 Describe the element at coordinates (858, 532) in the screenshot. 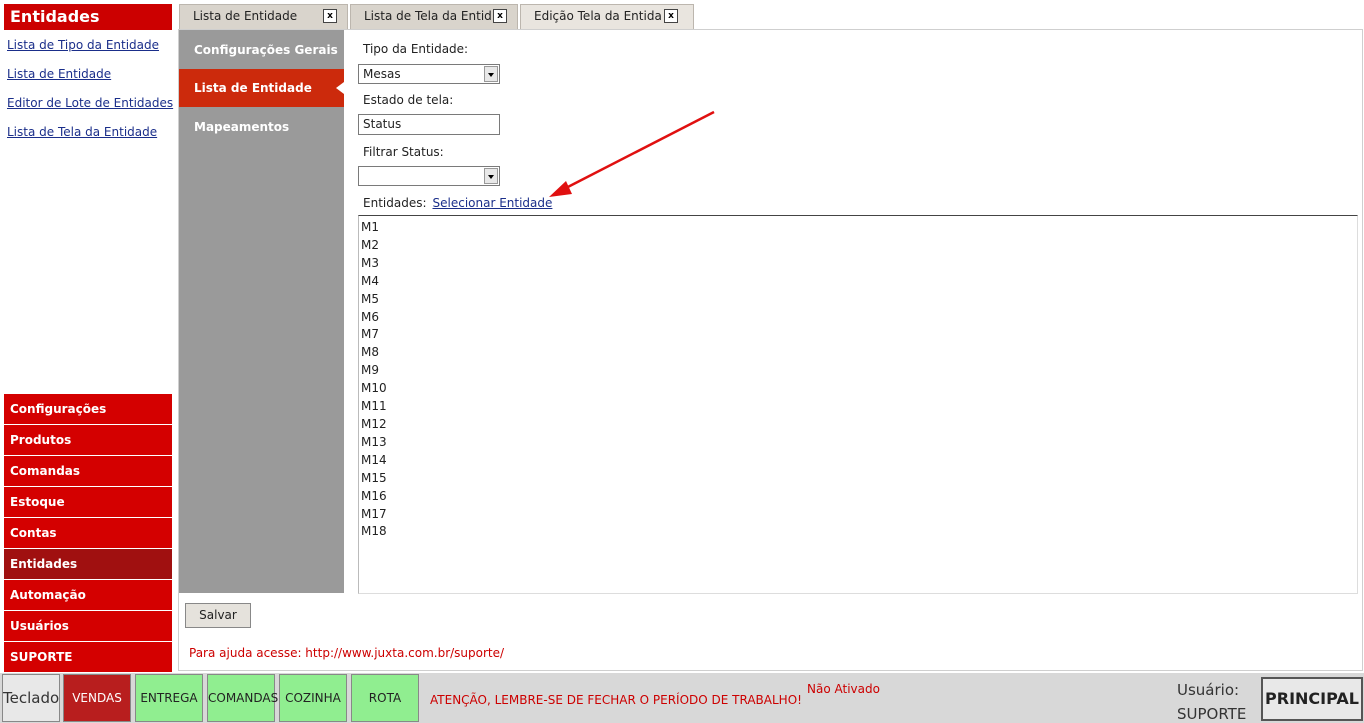

I see `entity-list-item: M18` at that location.